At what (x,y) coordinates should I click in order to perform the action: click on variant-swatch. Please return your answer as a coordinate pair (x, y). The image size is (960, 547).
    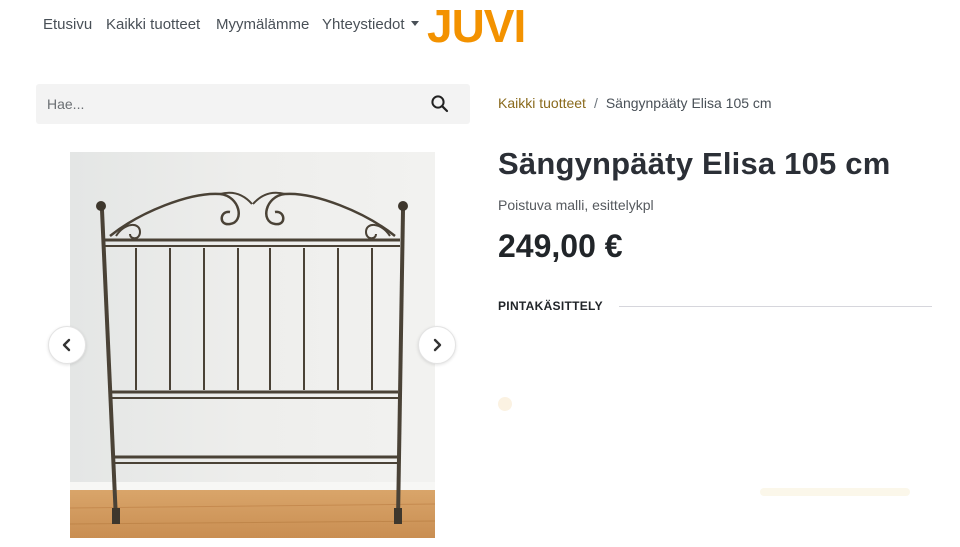
    Looking at the image, I should click on (505, 404).